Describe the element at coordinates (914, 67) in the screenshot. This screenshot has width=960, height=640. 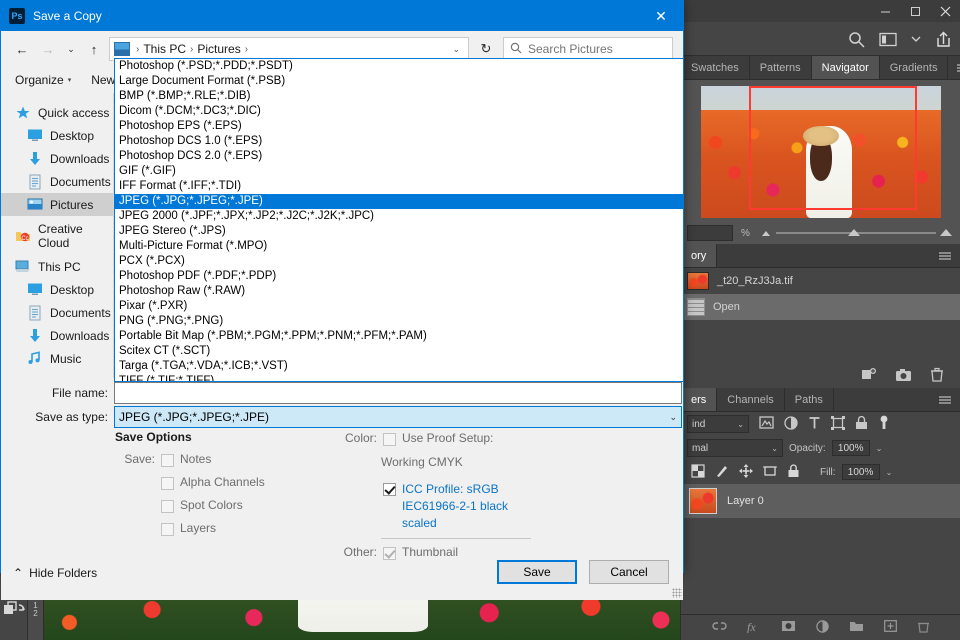
I see `tab-gradients: Gradients` at that location.